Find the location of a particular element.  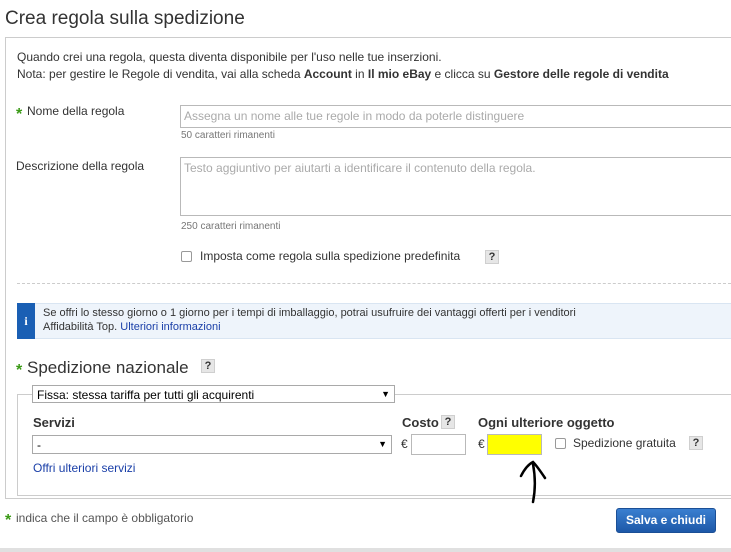

page-title: Crea regola sulla spedizione is located at coordinates (125, 18).